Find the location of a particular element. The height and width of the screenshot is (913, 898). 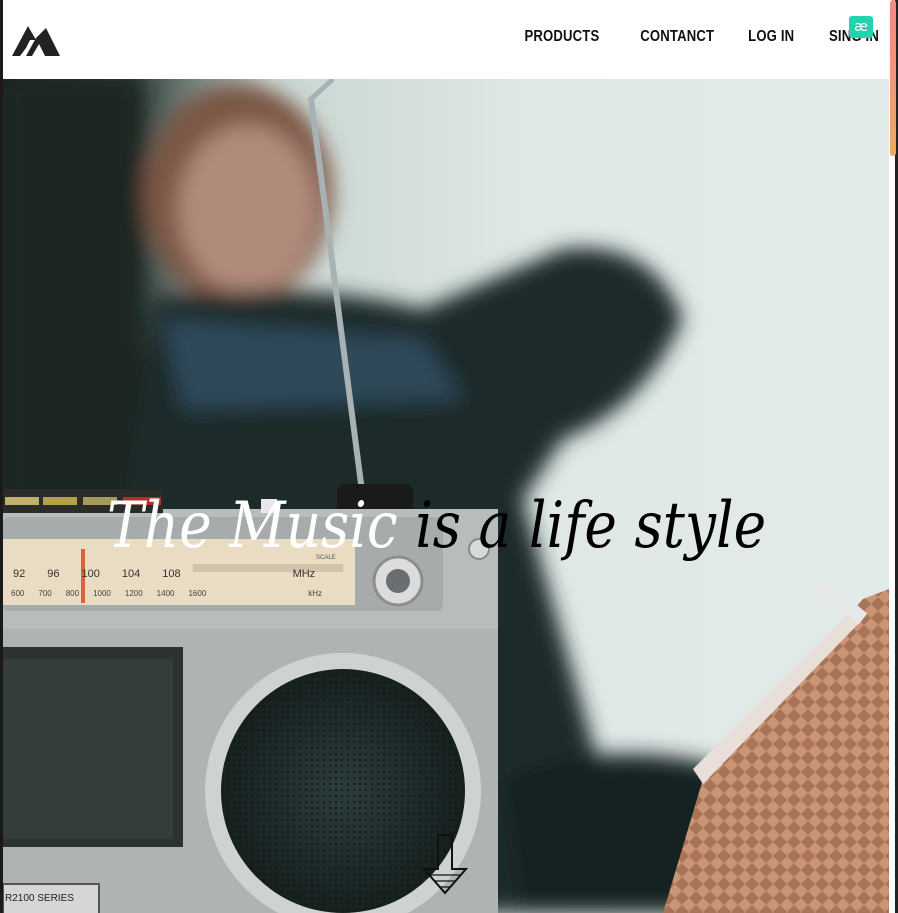

hero-headline-rest: is a life style is located at coordinates (582, 526).